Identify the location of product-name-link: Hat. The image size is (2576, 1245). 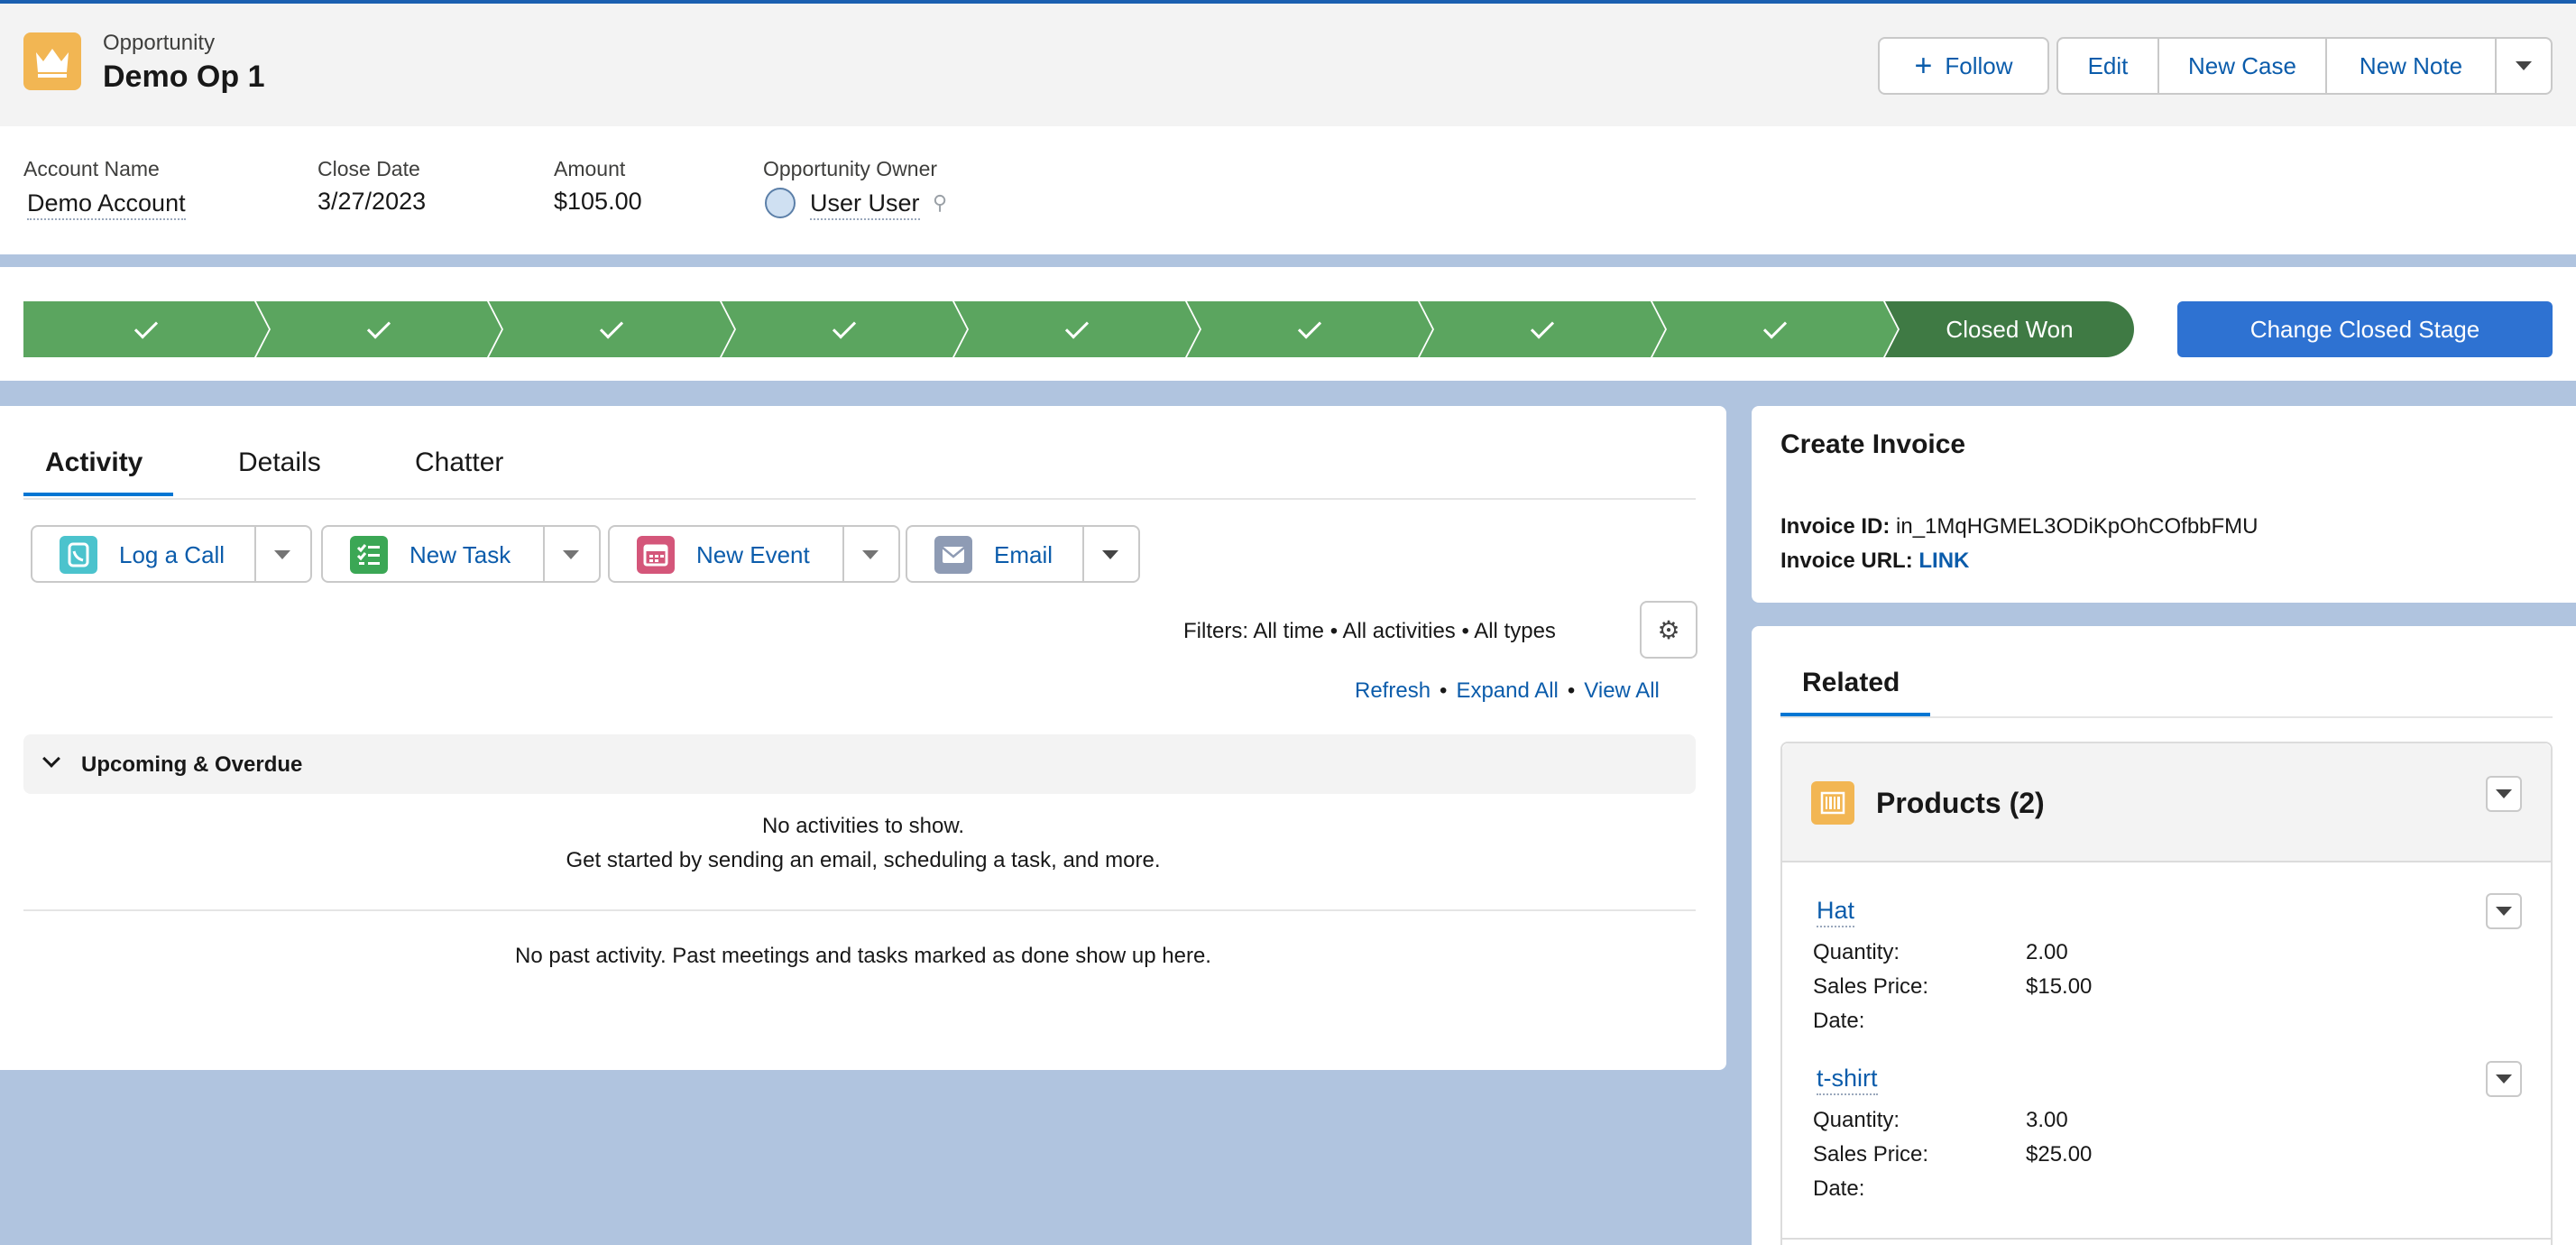
(1836, 912).